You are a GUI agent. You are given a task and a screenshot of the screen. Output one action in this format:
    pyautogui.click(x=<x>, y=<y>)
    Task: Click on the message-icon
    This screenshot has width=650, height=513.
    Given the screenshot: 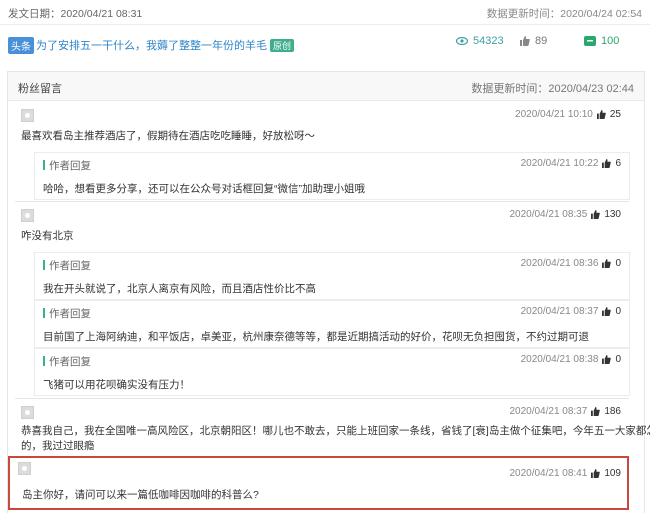 What is the action you would take?
    pyautogui.click(x=590, y=41)
    